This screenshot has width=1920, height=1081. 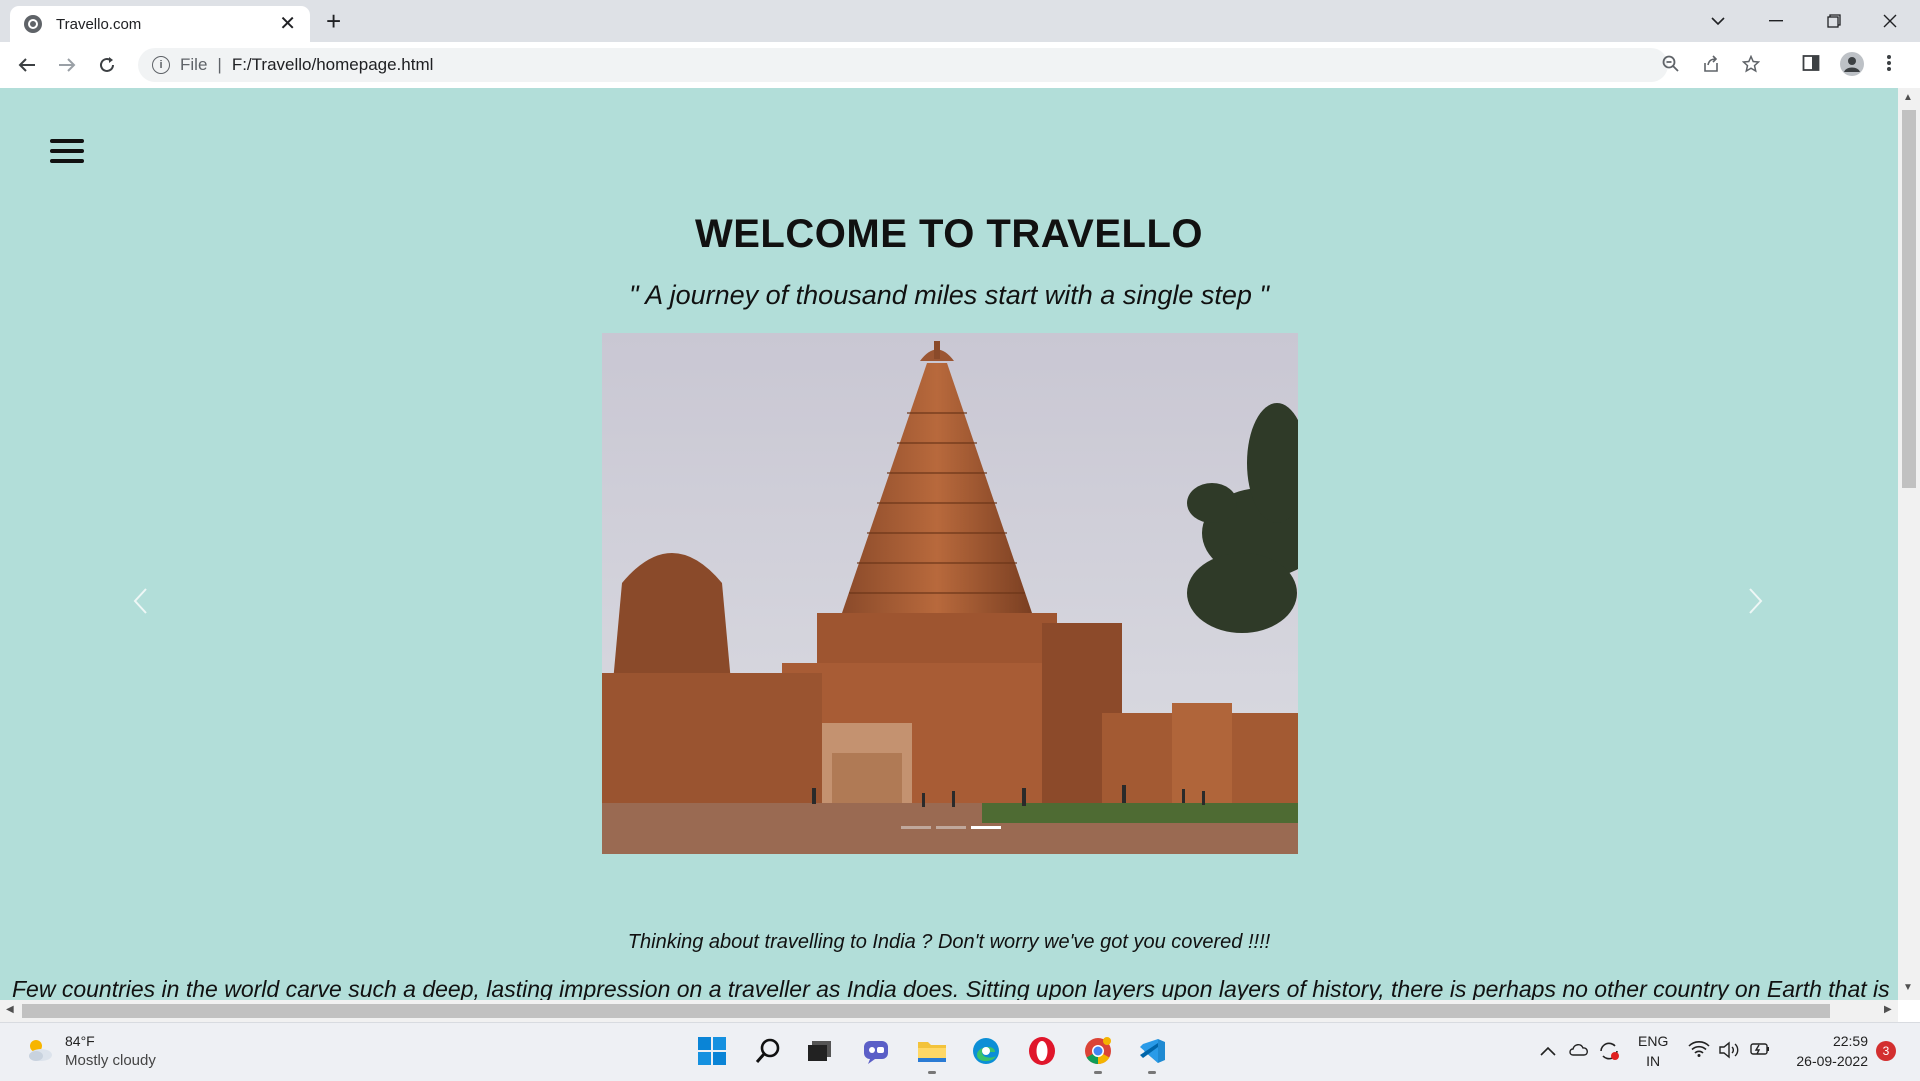 I want to click on search-icon, so click(x=767, y=1050).